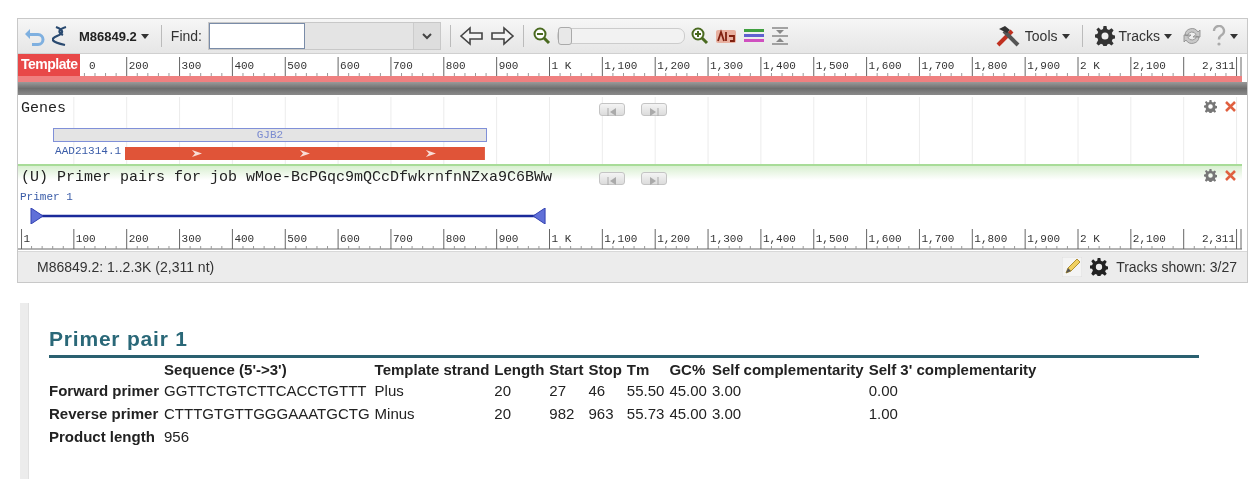  What do you see at coordinates (638, 369) in the screenshot?
I see `column-header: Tm` at bounding box center [638, 369].